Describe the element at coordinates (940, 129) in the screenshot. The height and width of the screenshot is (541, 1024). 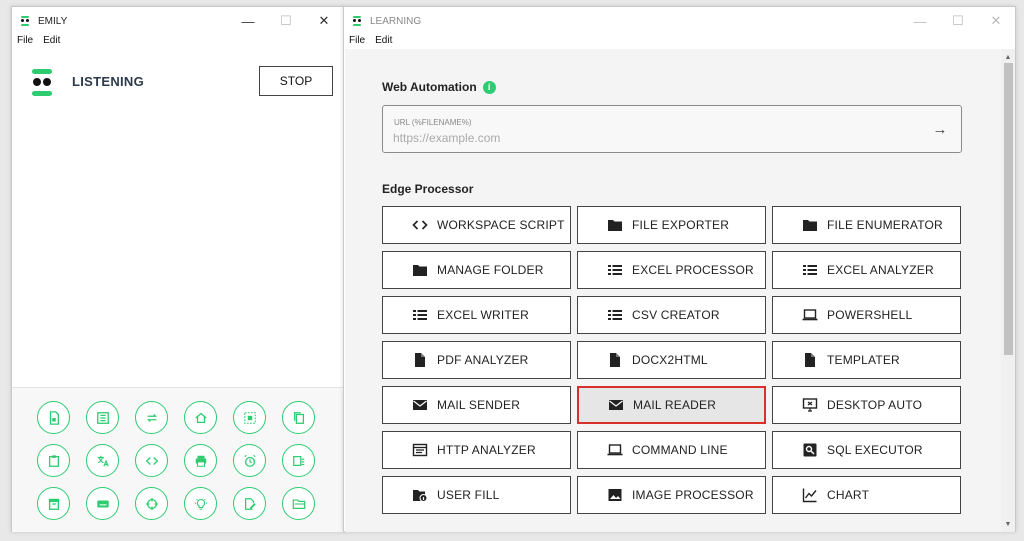
I see `arrow-right-icon: →` at that location.